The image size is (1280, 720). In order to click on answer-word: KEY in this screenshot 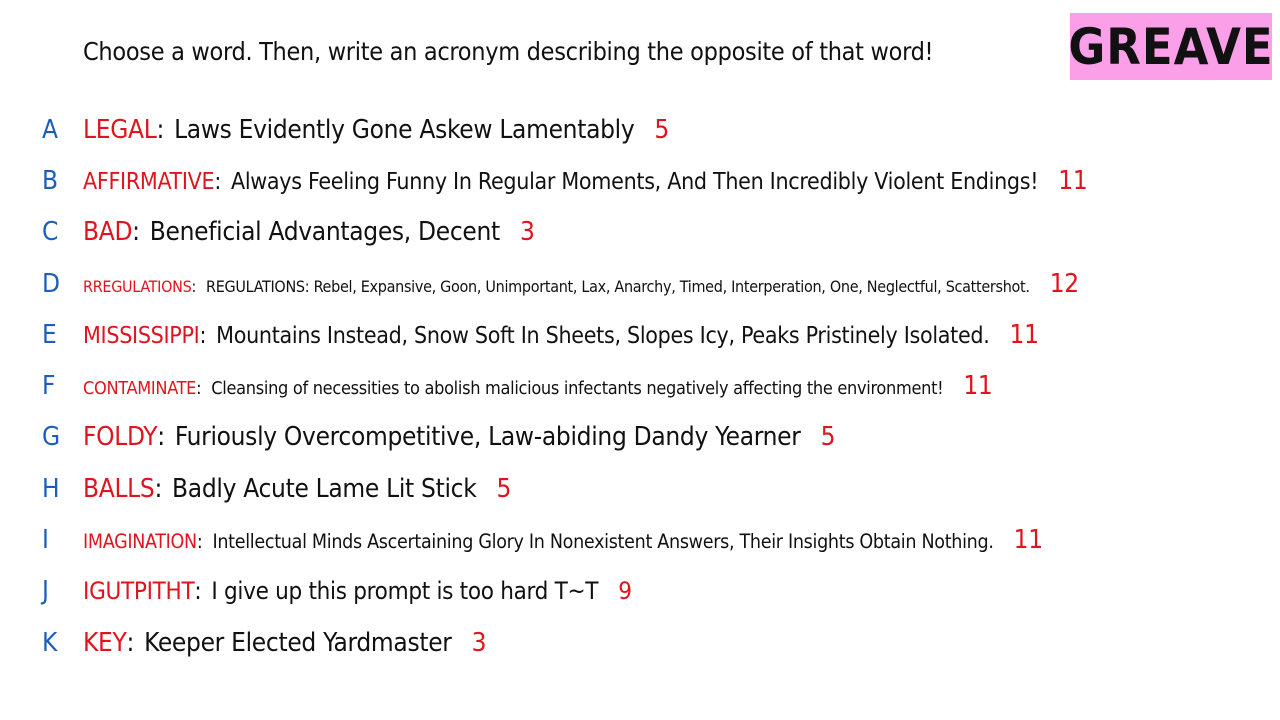, I will do `click(105, 642)`.